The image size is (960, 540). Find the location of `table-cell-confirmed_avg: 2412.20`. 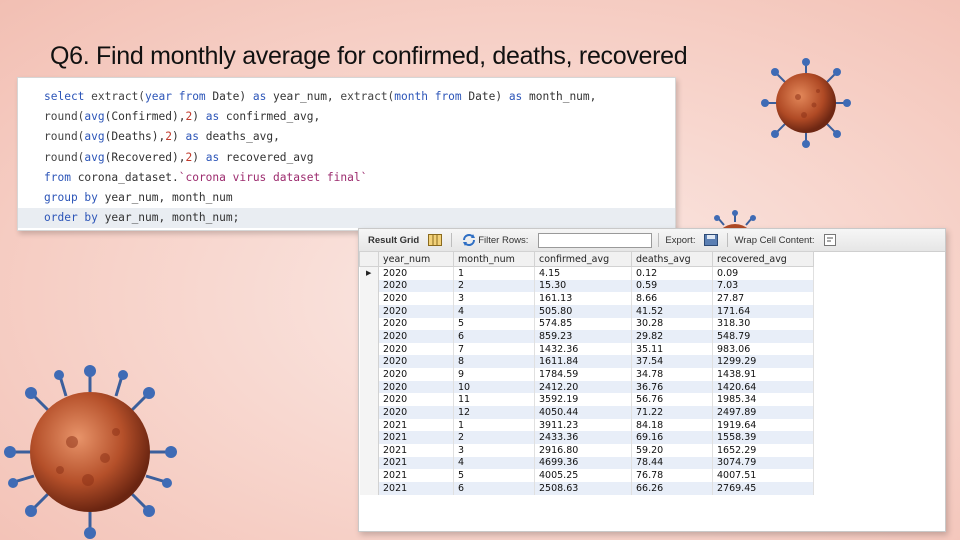

table-cell-confirmed_avg: 2412.20 is located at coordinates (583, 387).